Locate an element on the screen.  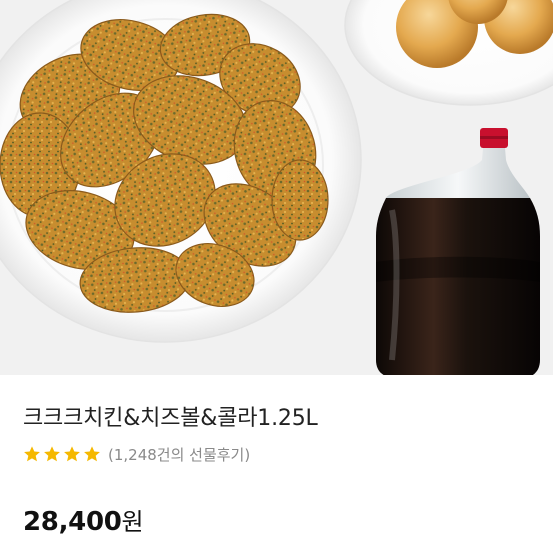
product-title: 크크크치킨&치즈볼&콜라1.25L is located at coordinates (170, 416).